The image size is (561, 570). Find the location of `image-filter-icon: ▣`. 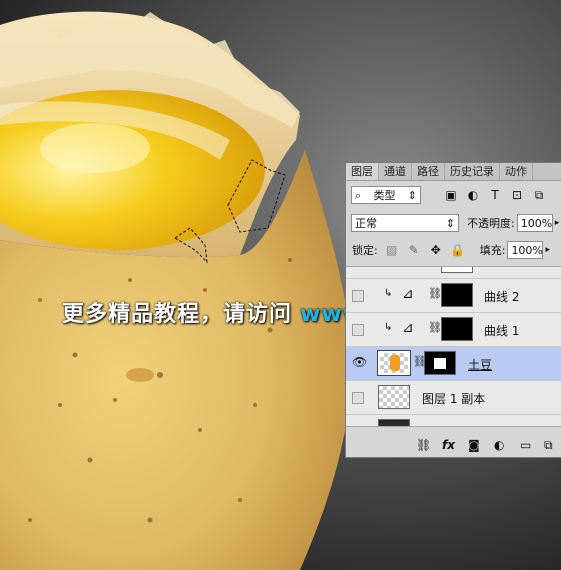

image-filter-icon: ▣ is located at coordinates (451, 195).